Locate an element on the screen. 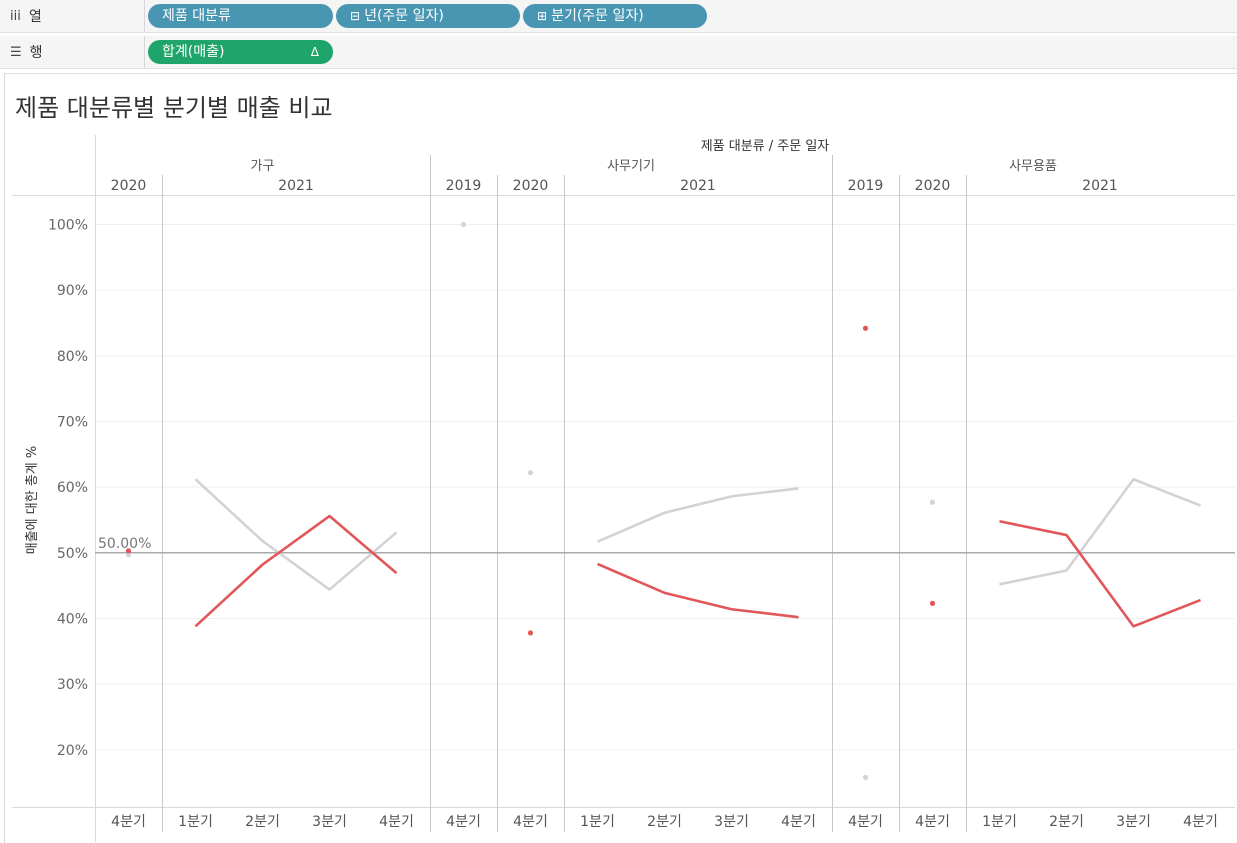 This screenshot has width=1237, height=843. collapse-icon: ⊟ is located at coordinates (355, 16).